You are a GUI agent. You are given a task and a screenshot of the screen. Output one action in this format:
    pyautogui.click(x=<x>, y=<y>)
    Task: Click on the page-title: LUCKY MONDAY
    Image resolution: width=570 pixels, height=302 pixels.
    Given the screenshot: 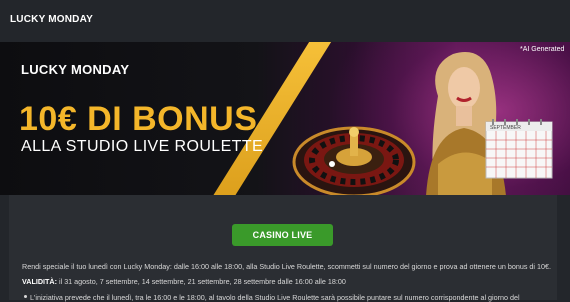 What is the action you would take?
    pyautogui.click(x=51, y=19)
    